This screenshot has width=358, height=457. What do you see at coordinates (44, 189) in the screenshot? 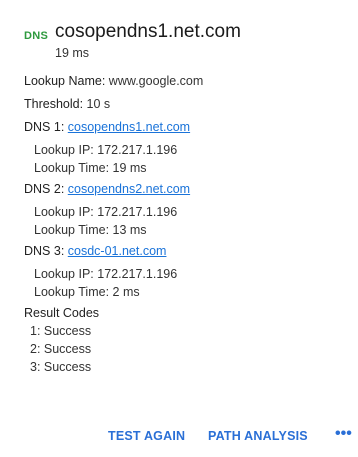
I see `dns2-label: DNS 2:` at bounding box center [44, 189].